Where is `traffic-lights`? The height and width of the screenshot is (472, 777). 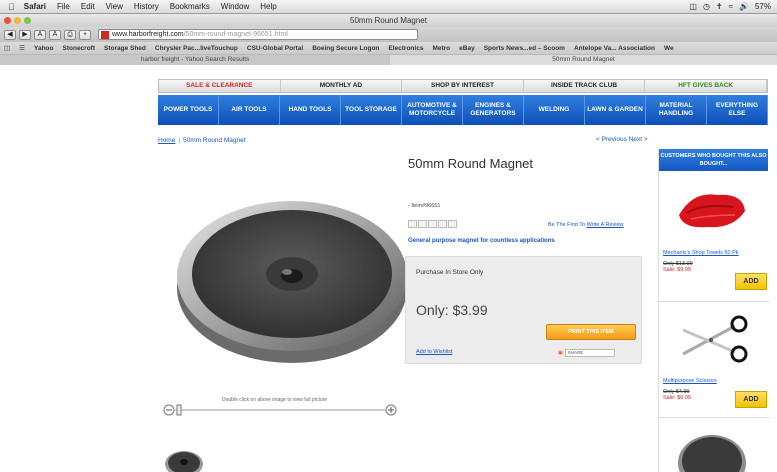 traffic-lights is located at coordinates (17, 20).